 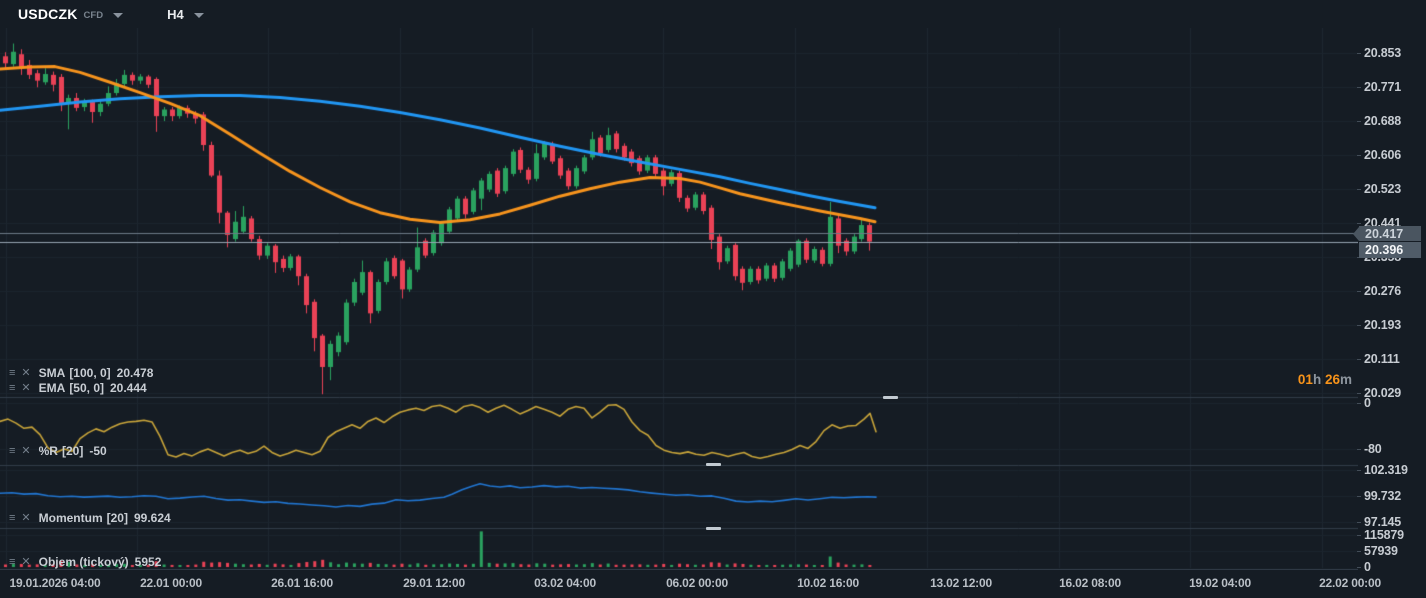 I want to click on price-axis-label: 20.853, so click(x=1378, y=53).